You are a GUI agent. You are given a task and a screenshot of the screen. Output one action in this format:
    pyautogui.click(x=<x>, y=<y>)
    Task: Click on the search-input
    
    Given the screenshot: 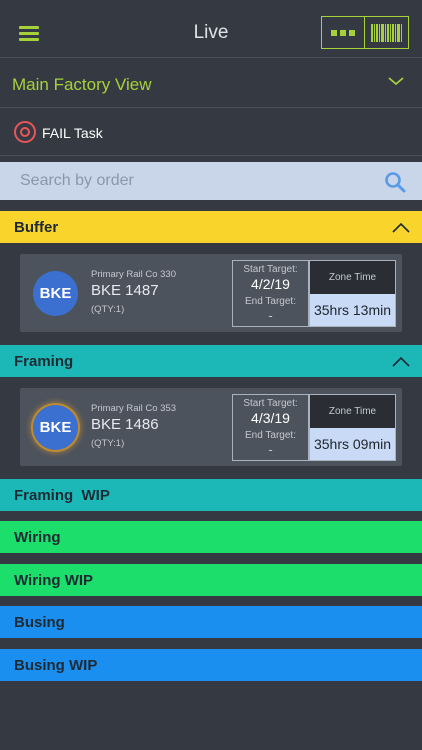 What is the action you would take?
    pyautogui.click(x=211, y=181)
    